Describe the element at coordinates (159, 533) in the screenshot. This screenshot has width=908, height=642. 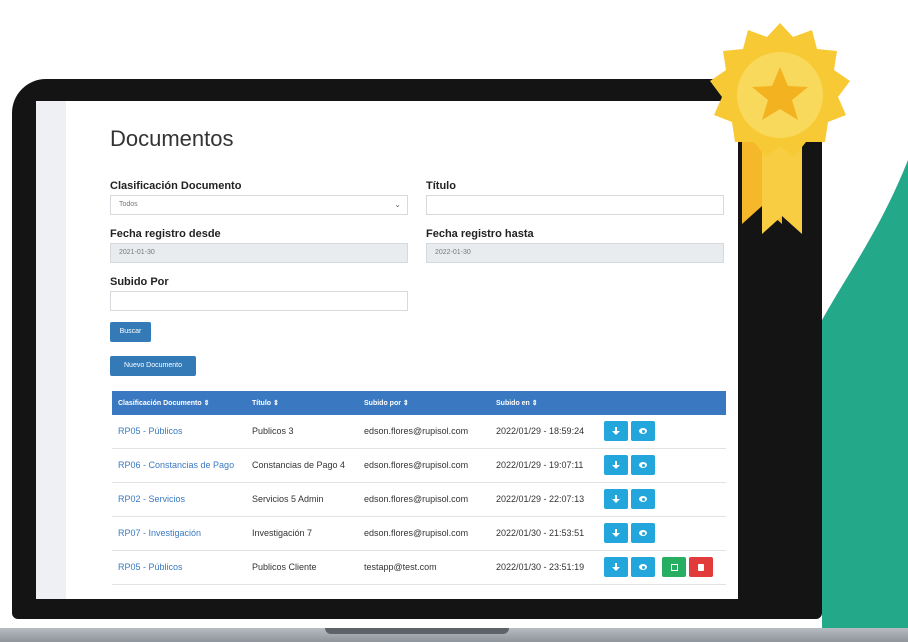
I see `row-clasificacion-link: RP07 - Investigación` at that location.